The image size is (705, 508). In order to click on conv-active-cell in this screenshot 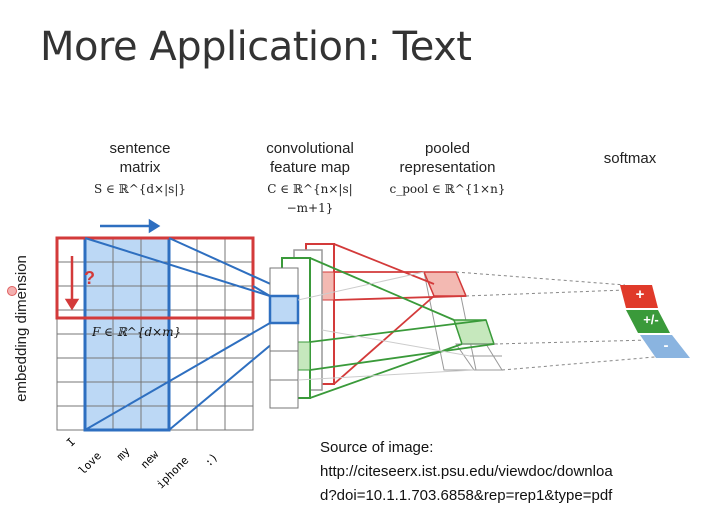, I will do `click(284, 309)`.